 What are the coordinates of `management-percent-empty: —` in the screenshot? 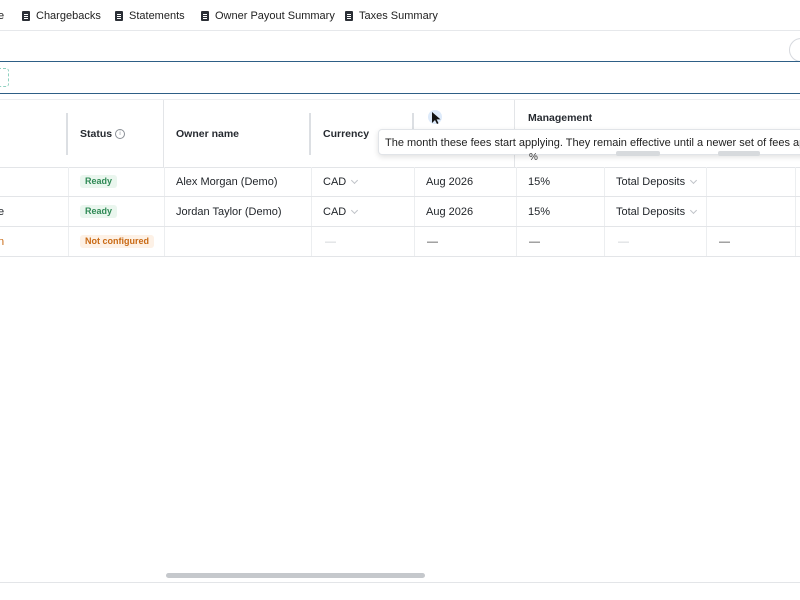 It's located at (534, 242).